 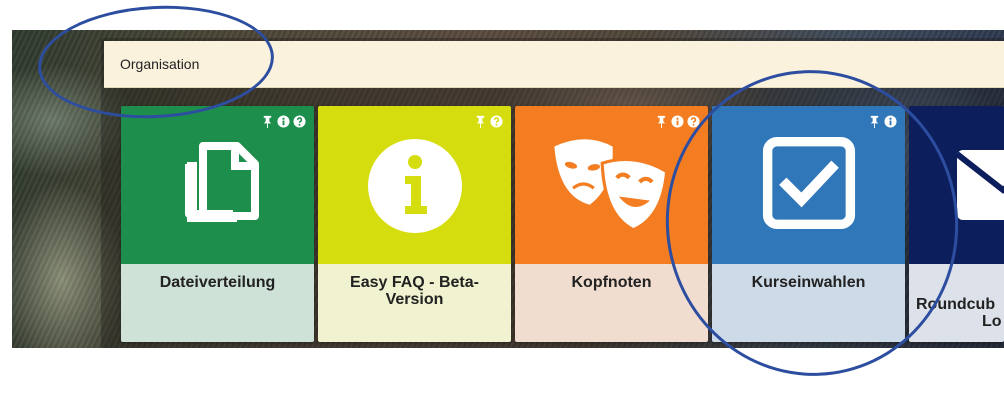 What do you see at coordinates (979, 185) in the screenshot?
I see `envelope-icon` at bounding box center [979, 185].